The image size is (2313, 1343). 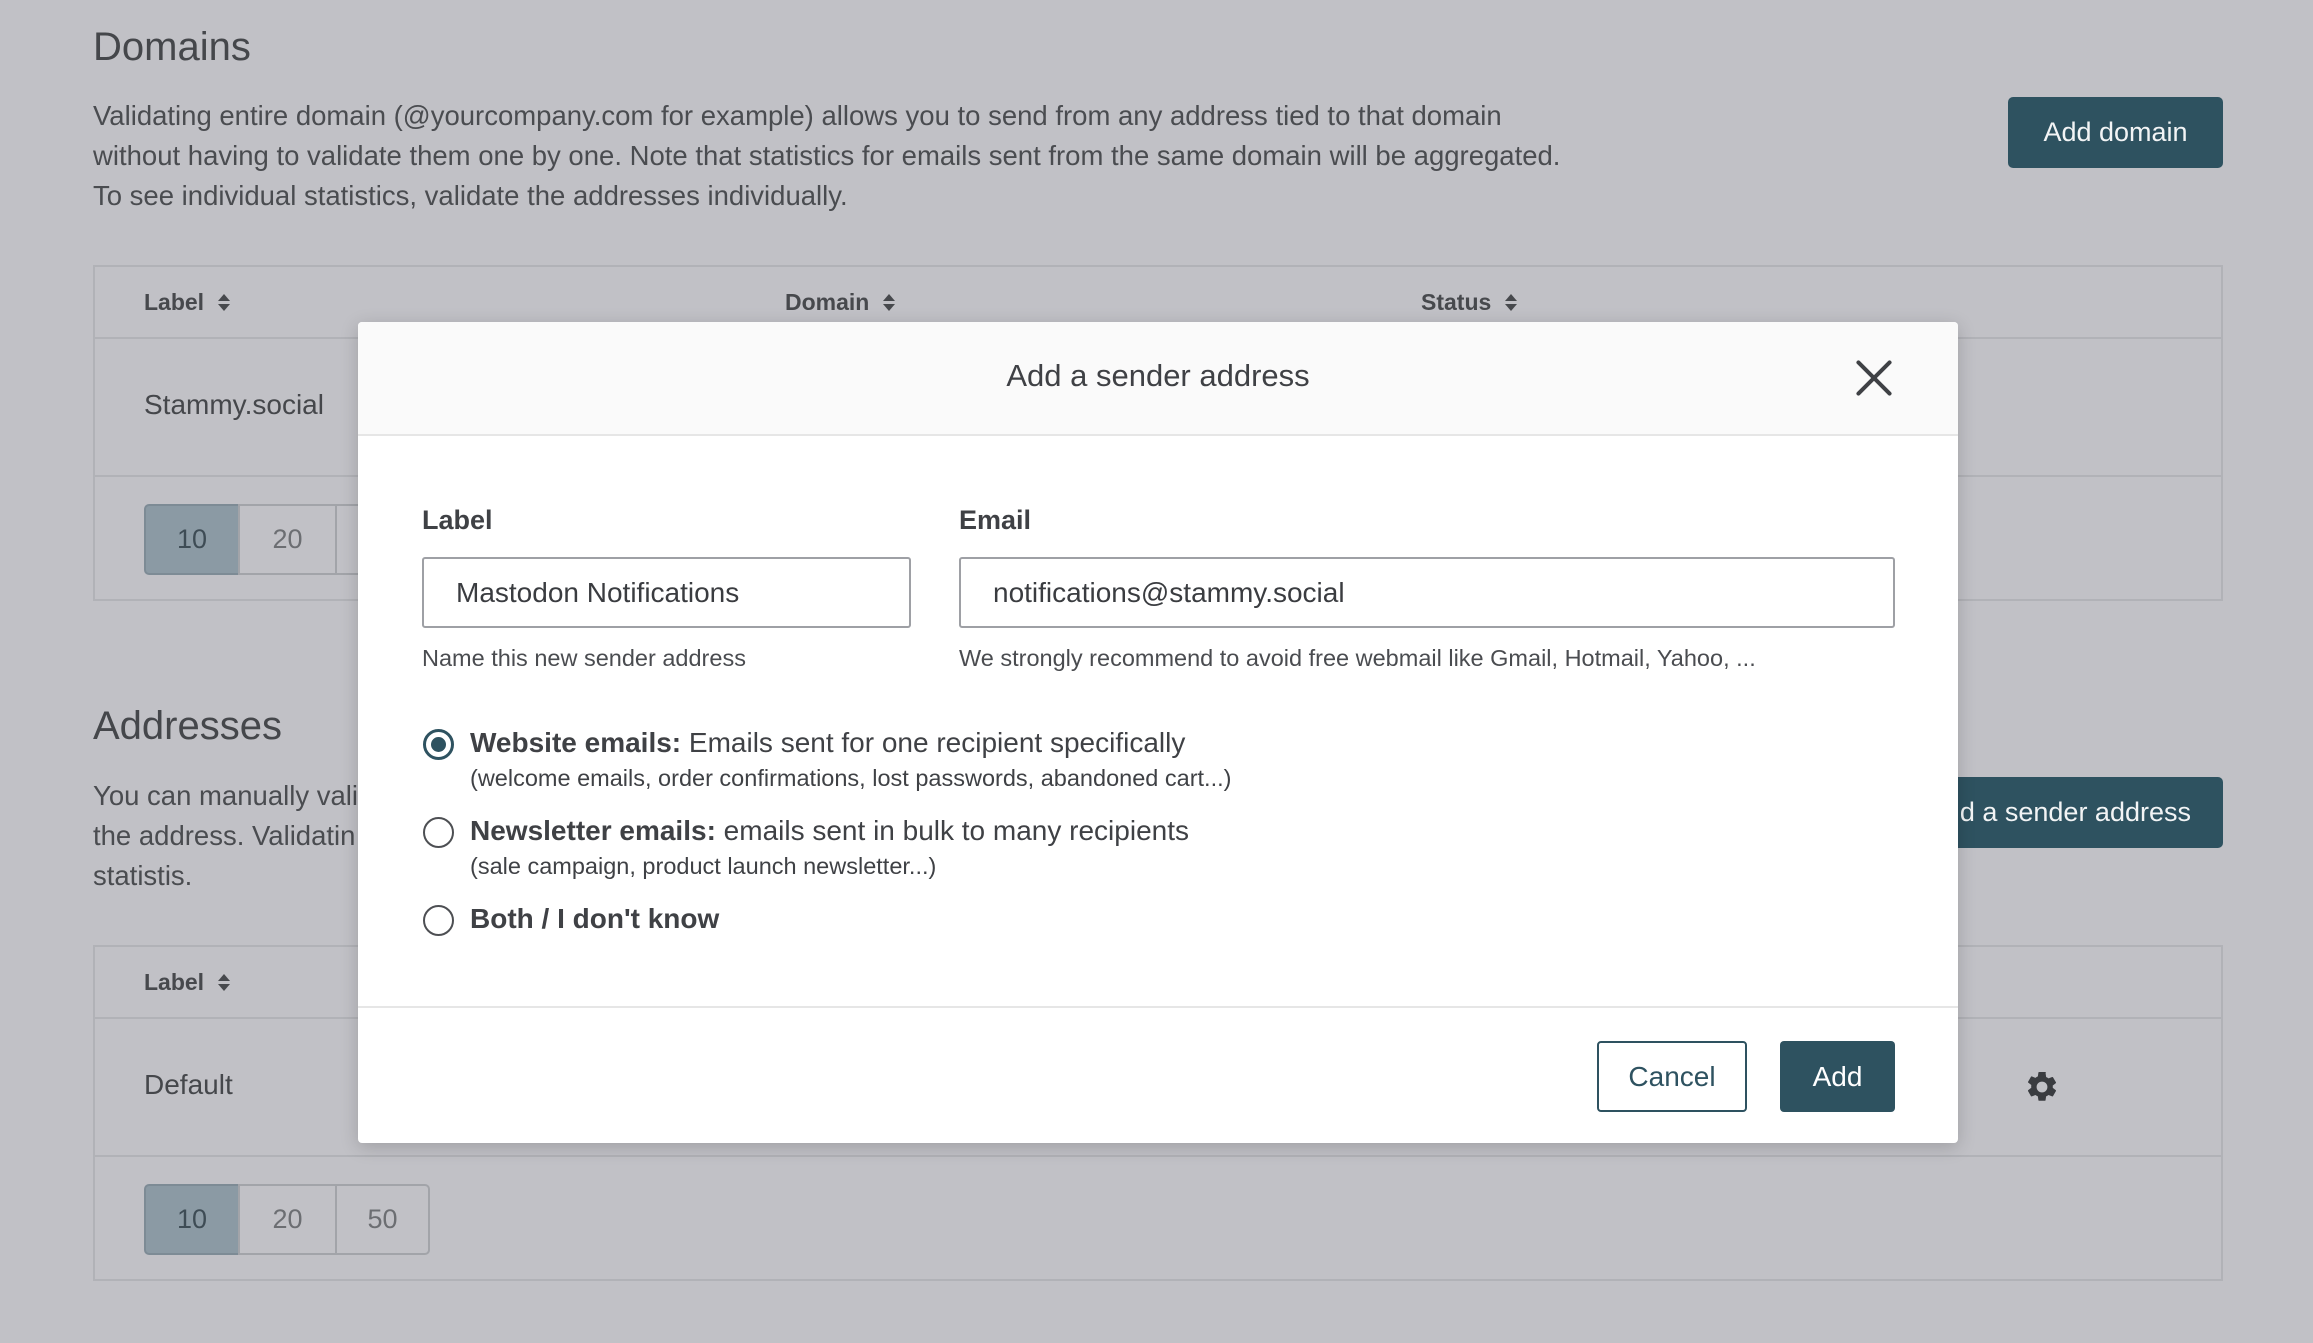 I want to click on option-bold: Website emails:, so click(x=576, y=742).